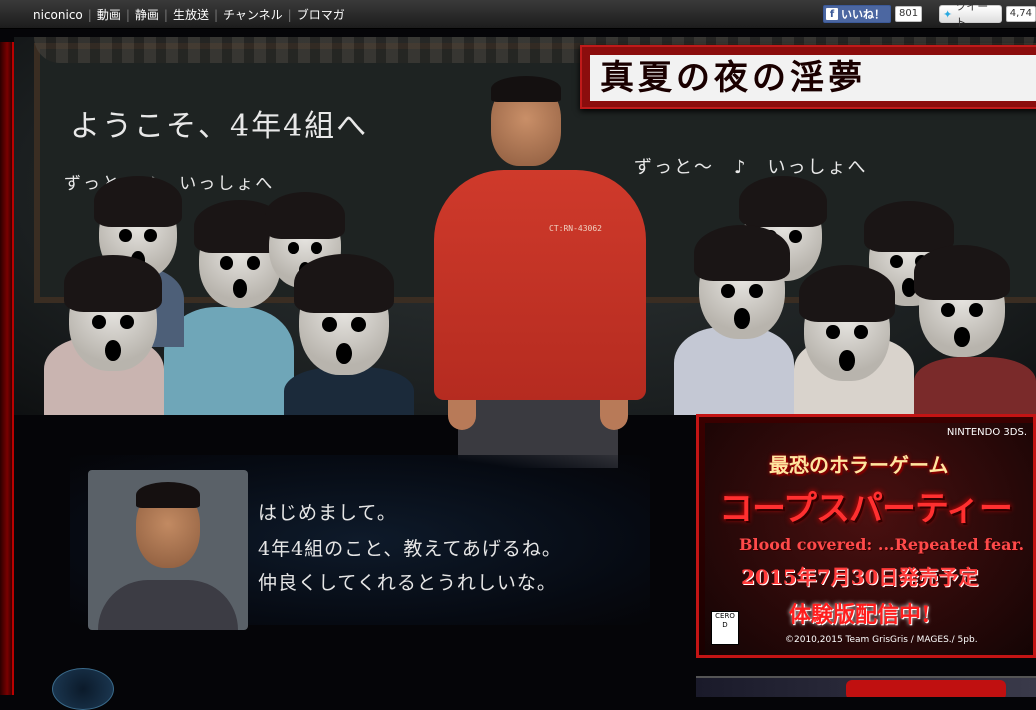 The image size is (1036, 710). I want to click on chalk-right-text: ずっと〜 ♪ いっしょへ, so click(751, 167).